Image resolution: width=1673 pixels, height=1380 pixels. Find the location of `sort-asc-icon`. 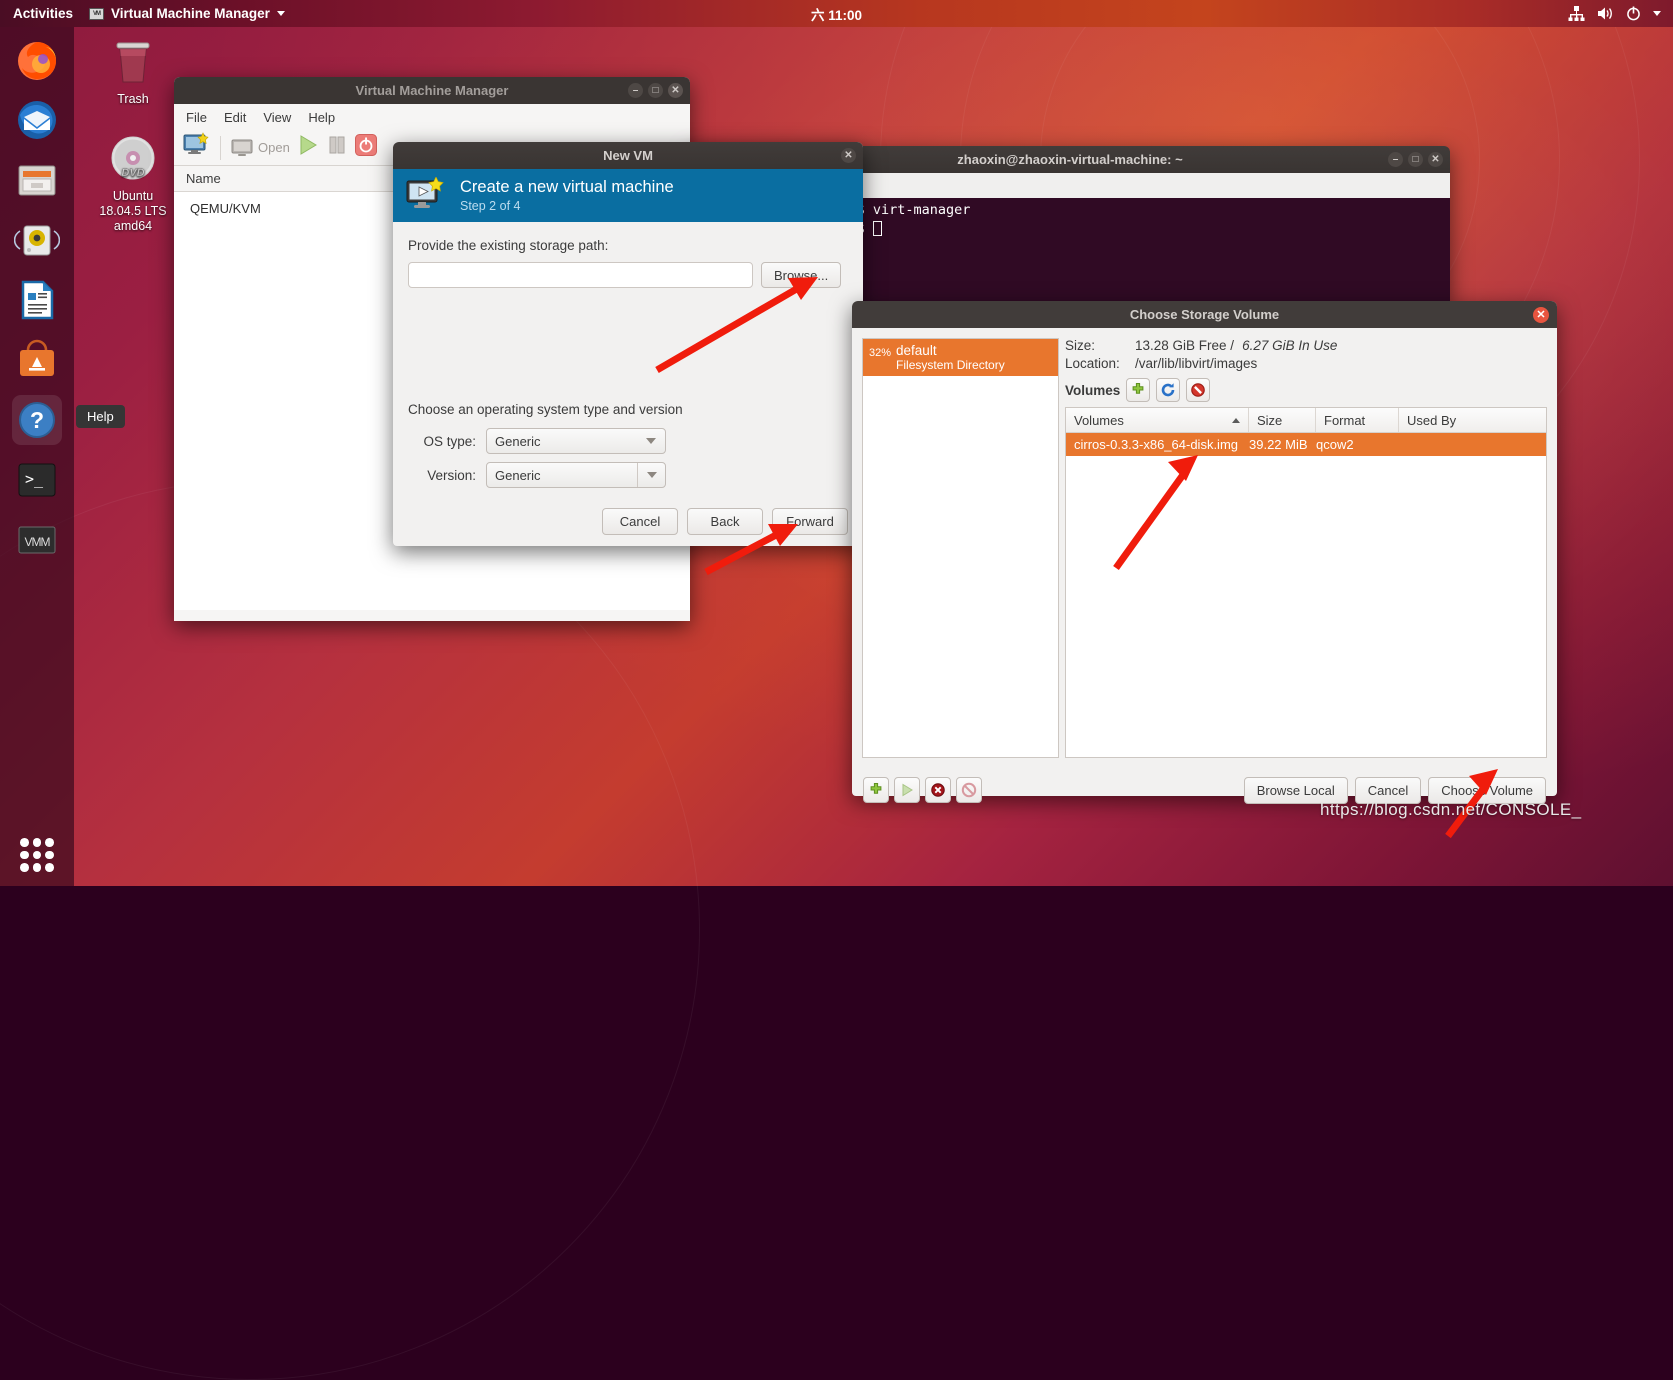

sort-asc-icon is located at coordinates (1236, 420).